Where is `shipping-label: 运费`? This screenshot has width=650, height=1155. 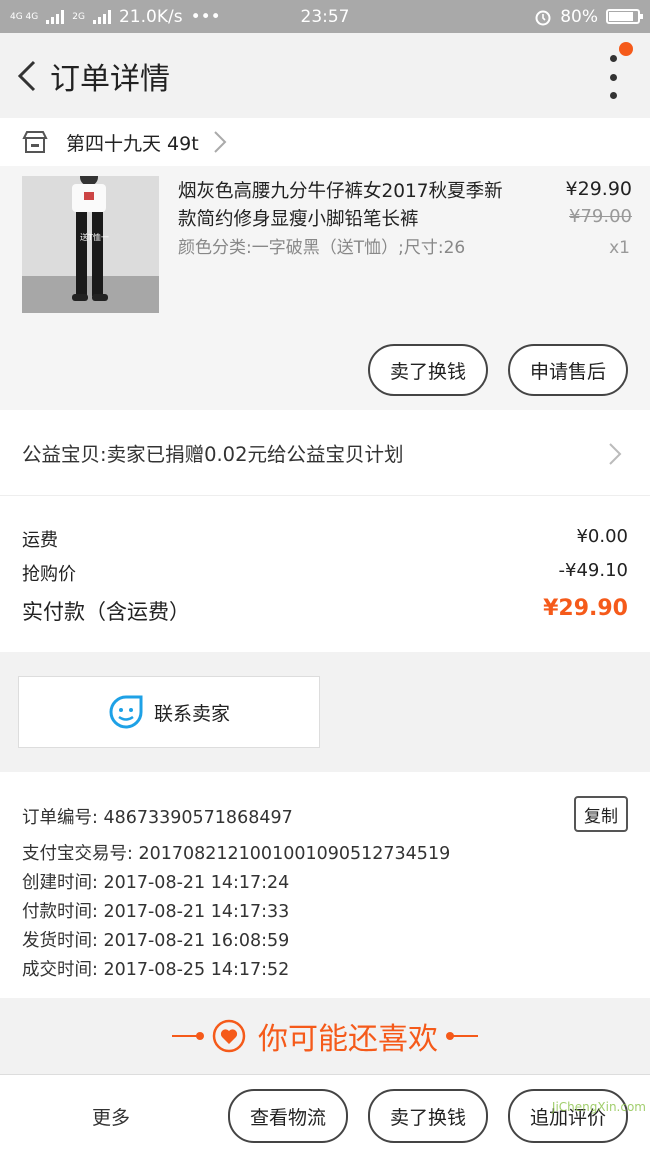 shipping-label: 运费 is located at coordinates (40, 540).